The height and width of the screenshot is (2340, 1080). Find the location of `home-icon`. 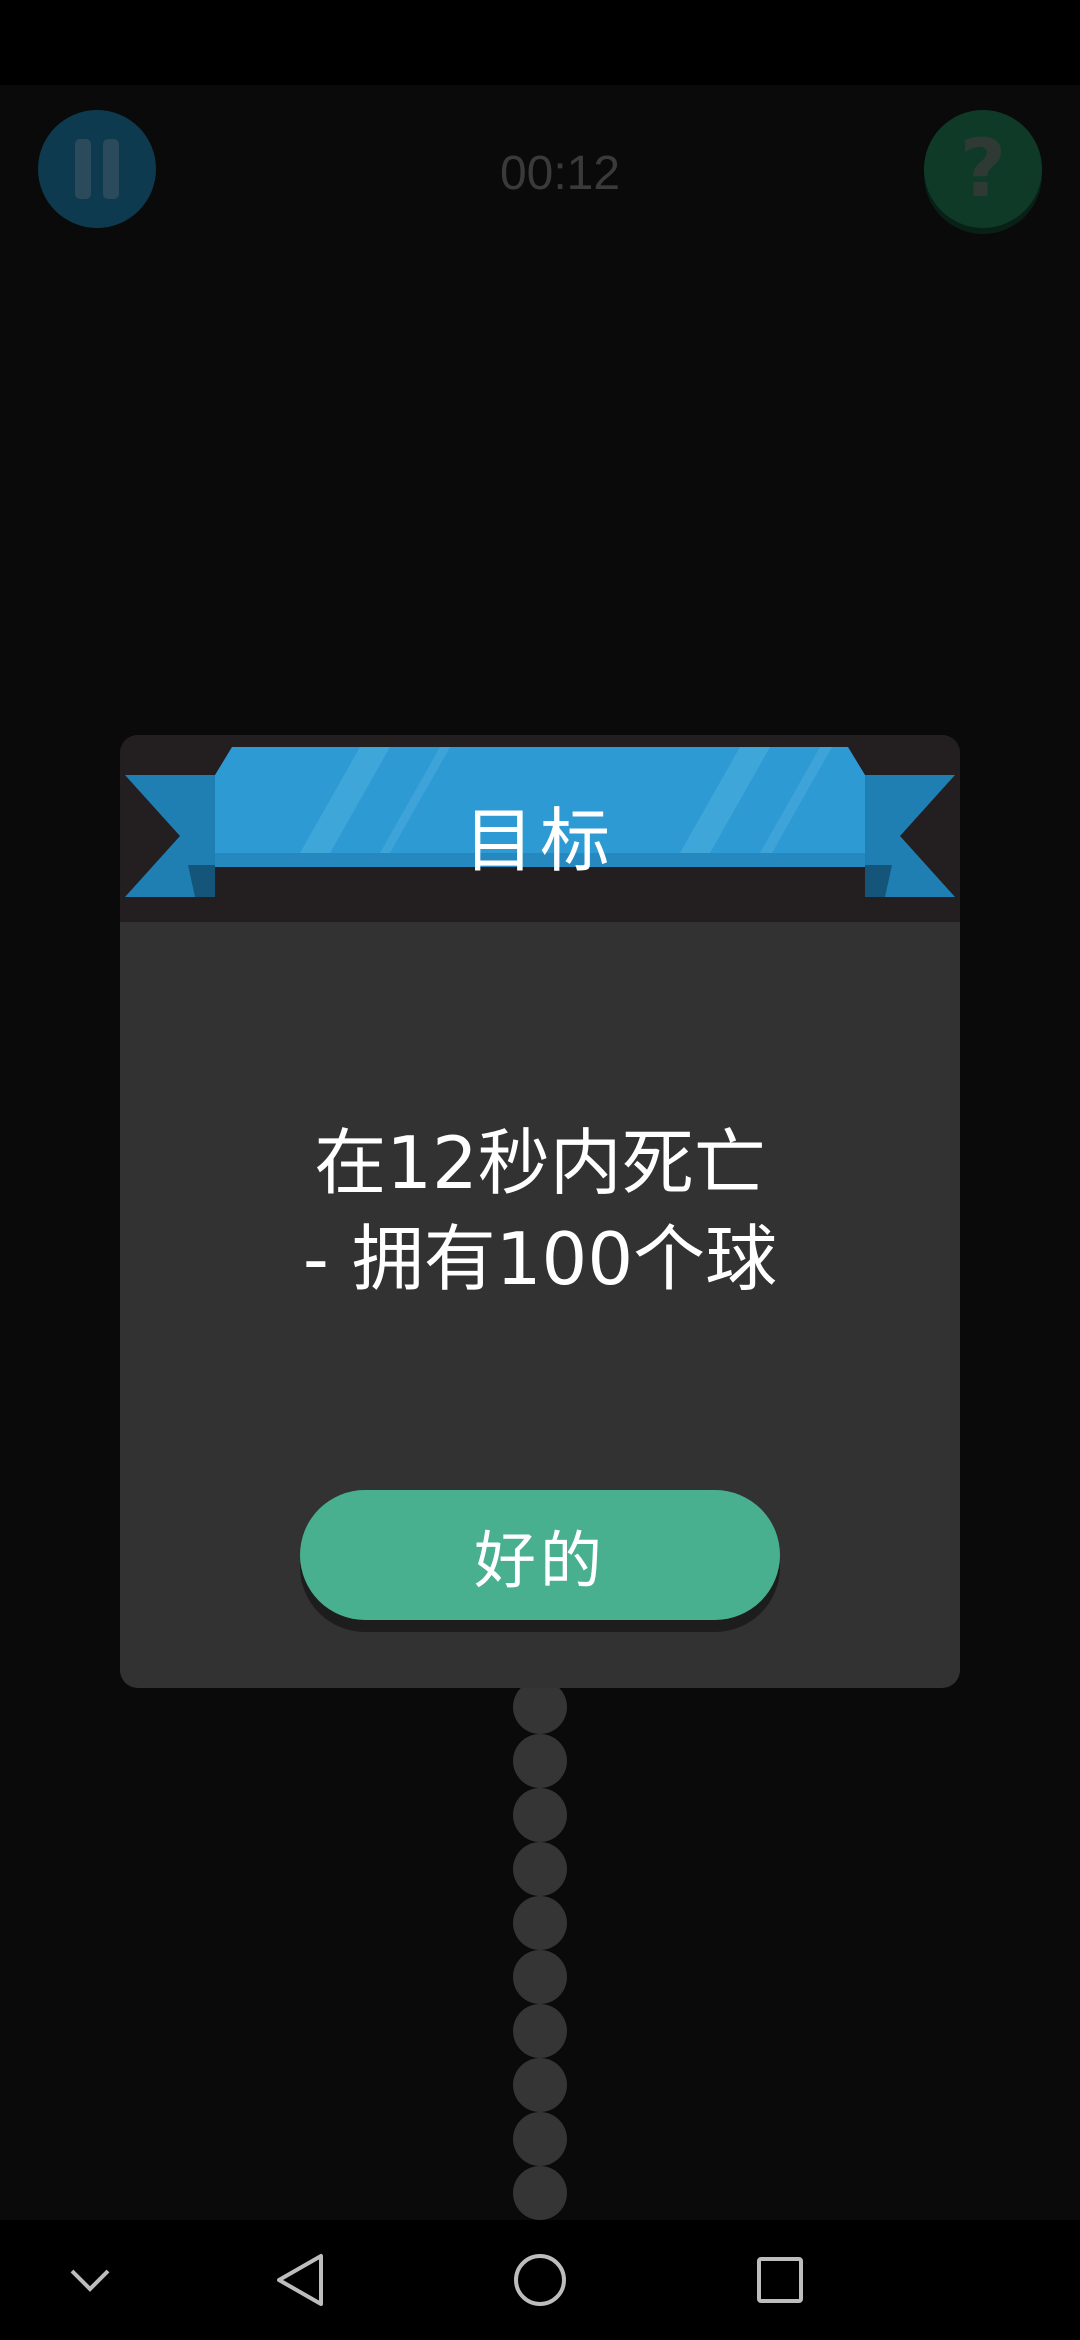

home-icon is located at coordinates (540, 2280).